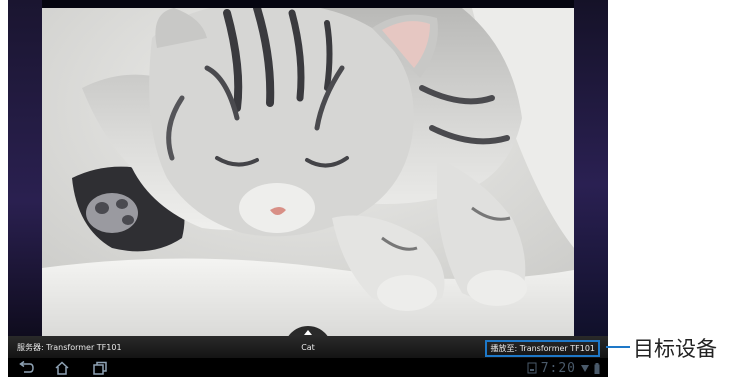  I want to click on recent-apps-icon, so click(100, 368).